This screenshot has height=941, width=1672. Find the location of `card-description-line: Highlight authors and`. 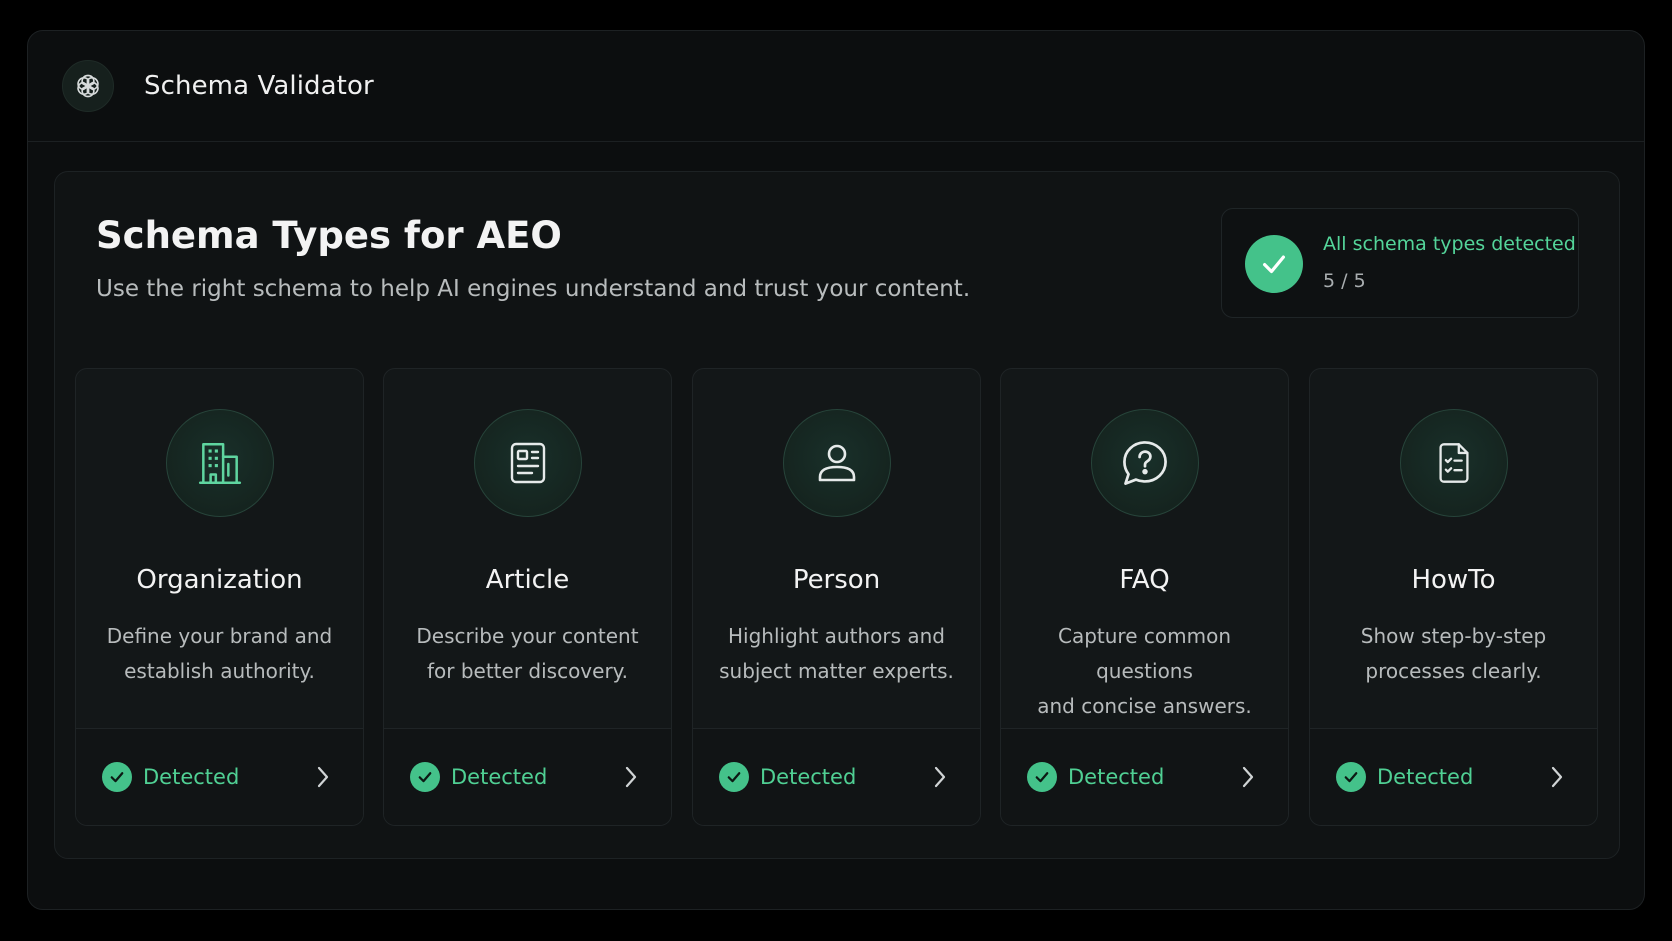

card-description-line: Highlight authors and is located at coordinates (836, 636).